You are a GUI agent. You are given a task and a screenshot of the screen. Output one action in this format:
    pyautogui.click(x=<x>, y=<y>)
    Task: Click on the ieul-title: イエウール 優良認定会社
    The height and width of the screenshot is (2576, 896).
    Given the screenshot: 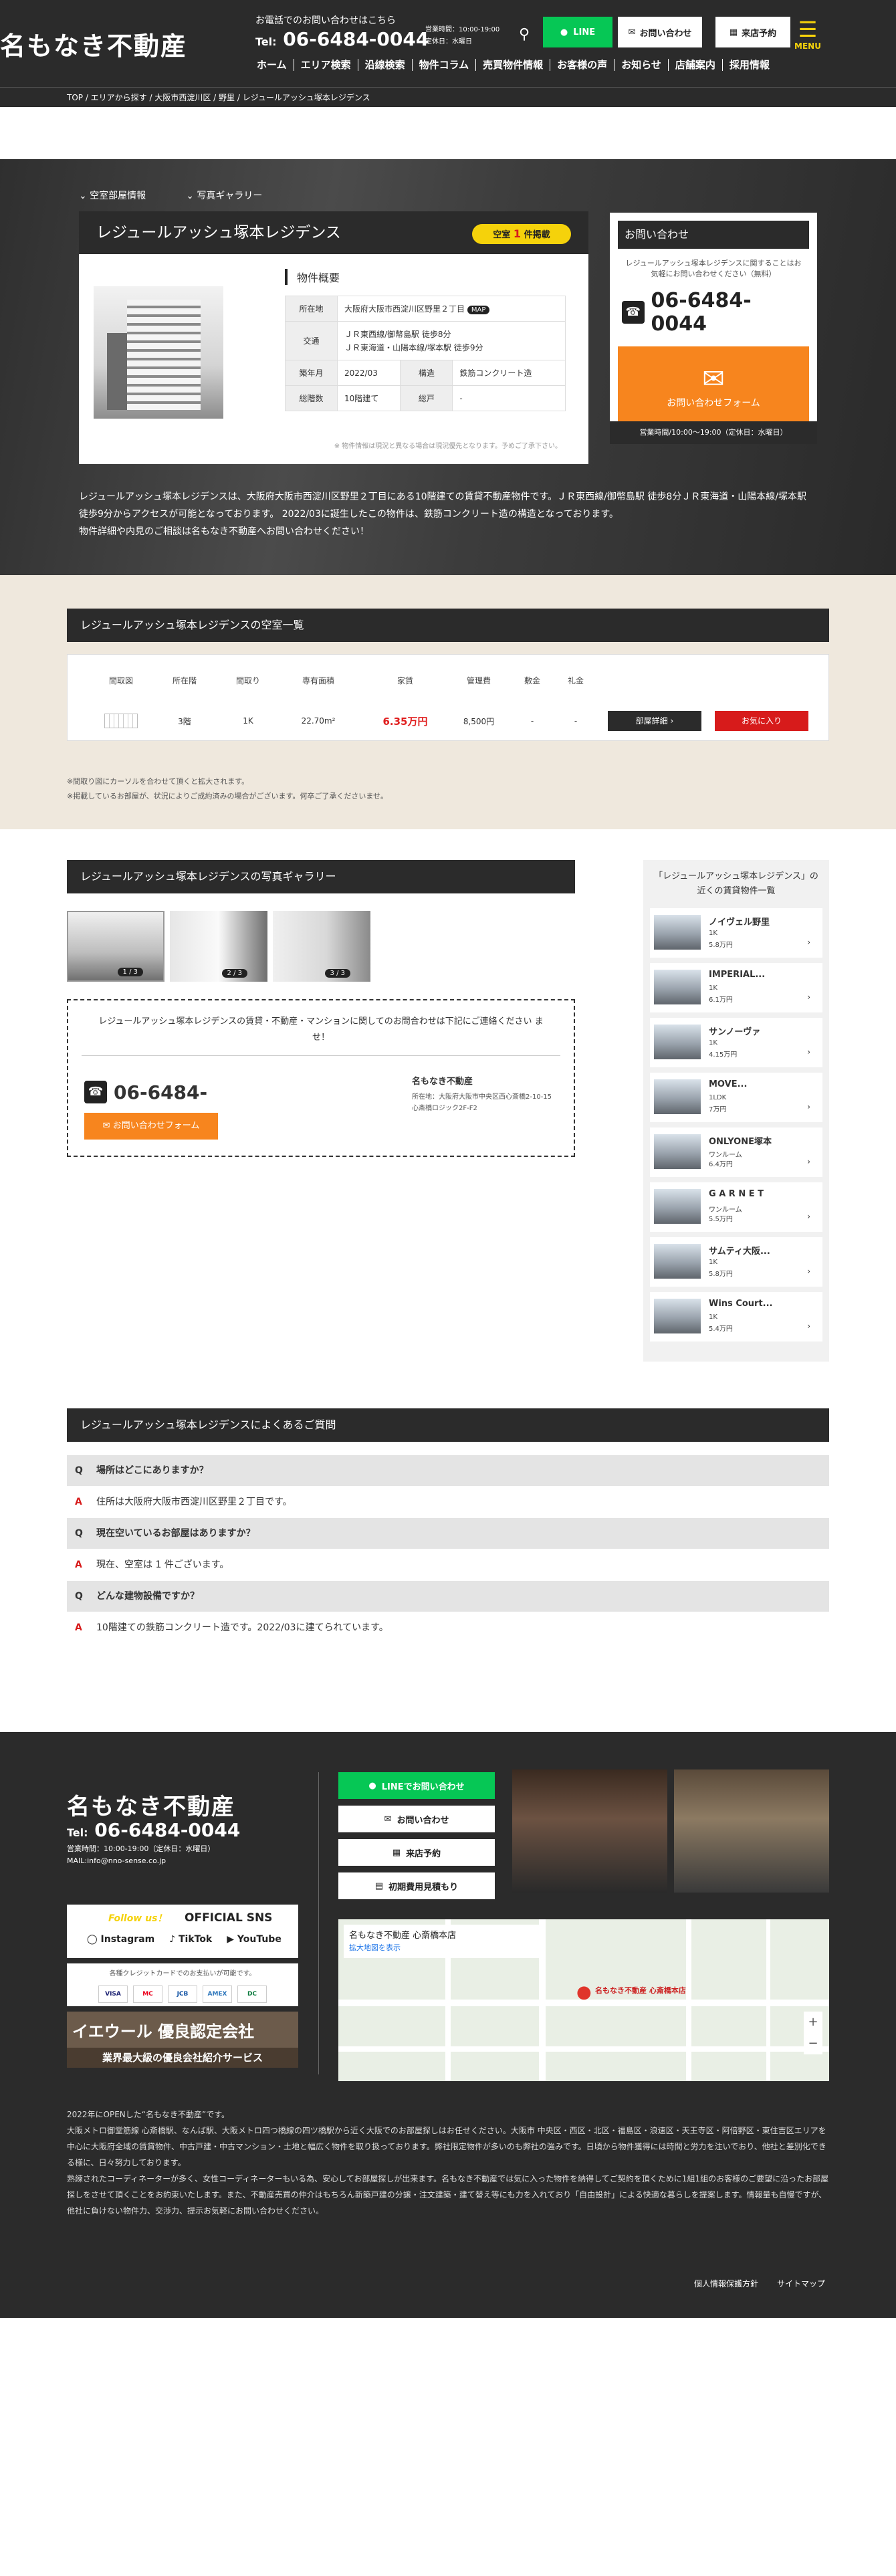 What is the action you would take?
    pyautogui.click(x=163, y=2032)
    